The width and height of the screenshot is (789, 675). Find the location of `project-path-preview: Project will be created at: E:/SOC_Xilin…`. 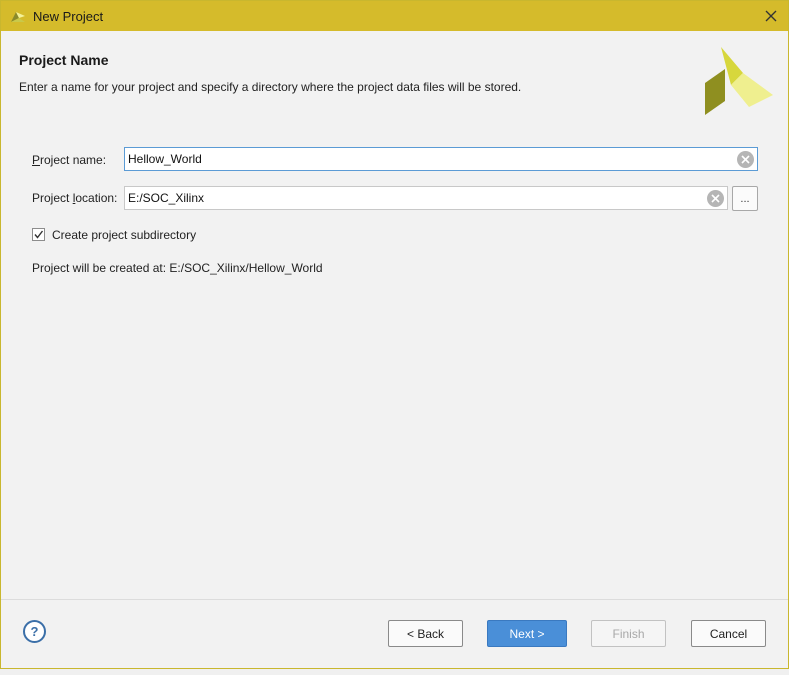

project-path-preview: Project will be created at: E:/SOC_Xilin… is located at coordinates (177, 268).